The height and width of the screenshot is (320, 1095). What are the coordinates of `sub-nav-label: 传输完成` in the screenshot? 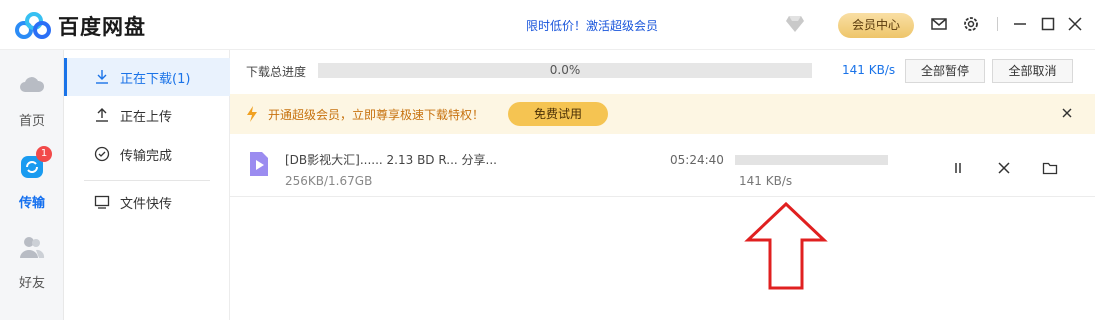 It's located at (146, 156).